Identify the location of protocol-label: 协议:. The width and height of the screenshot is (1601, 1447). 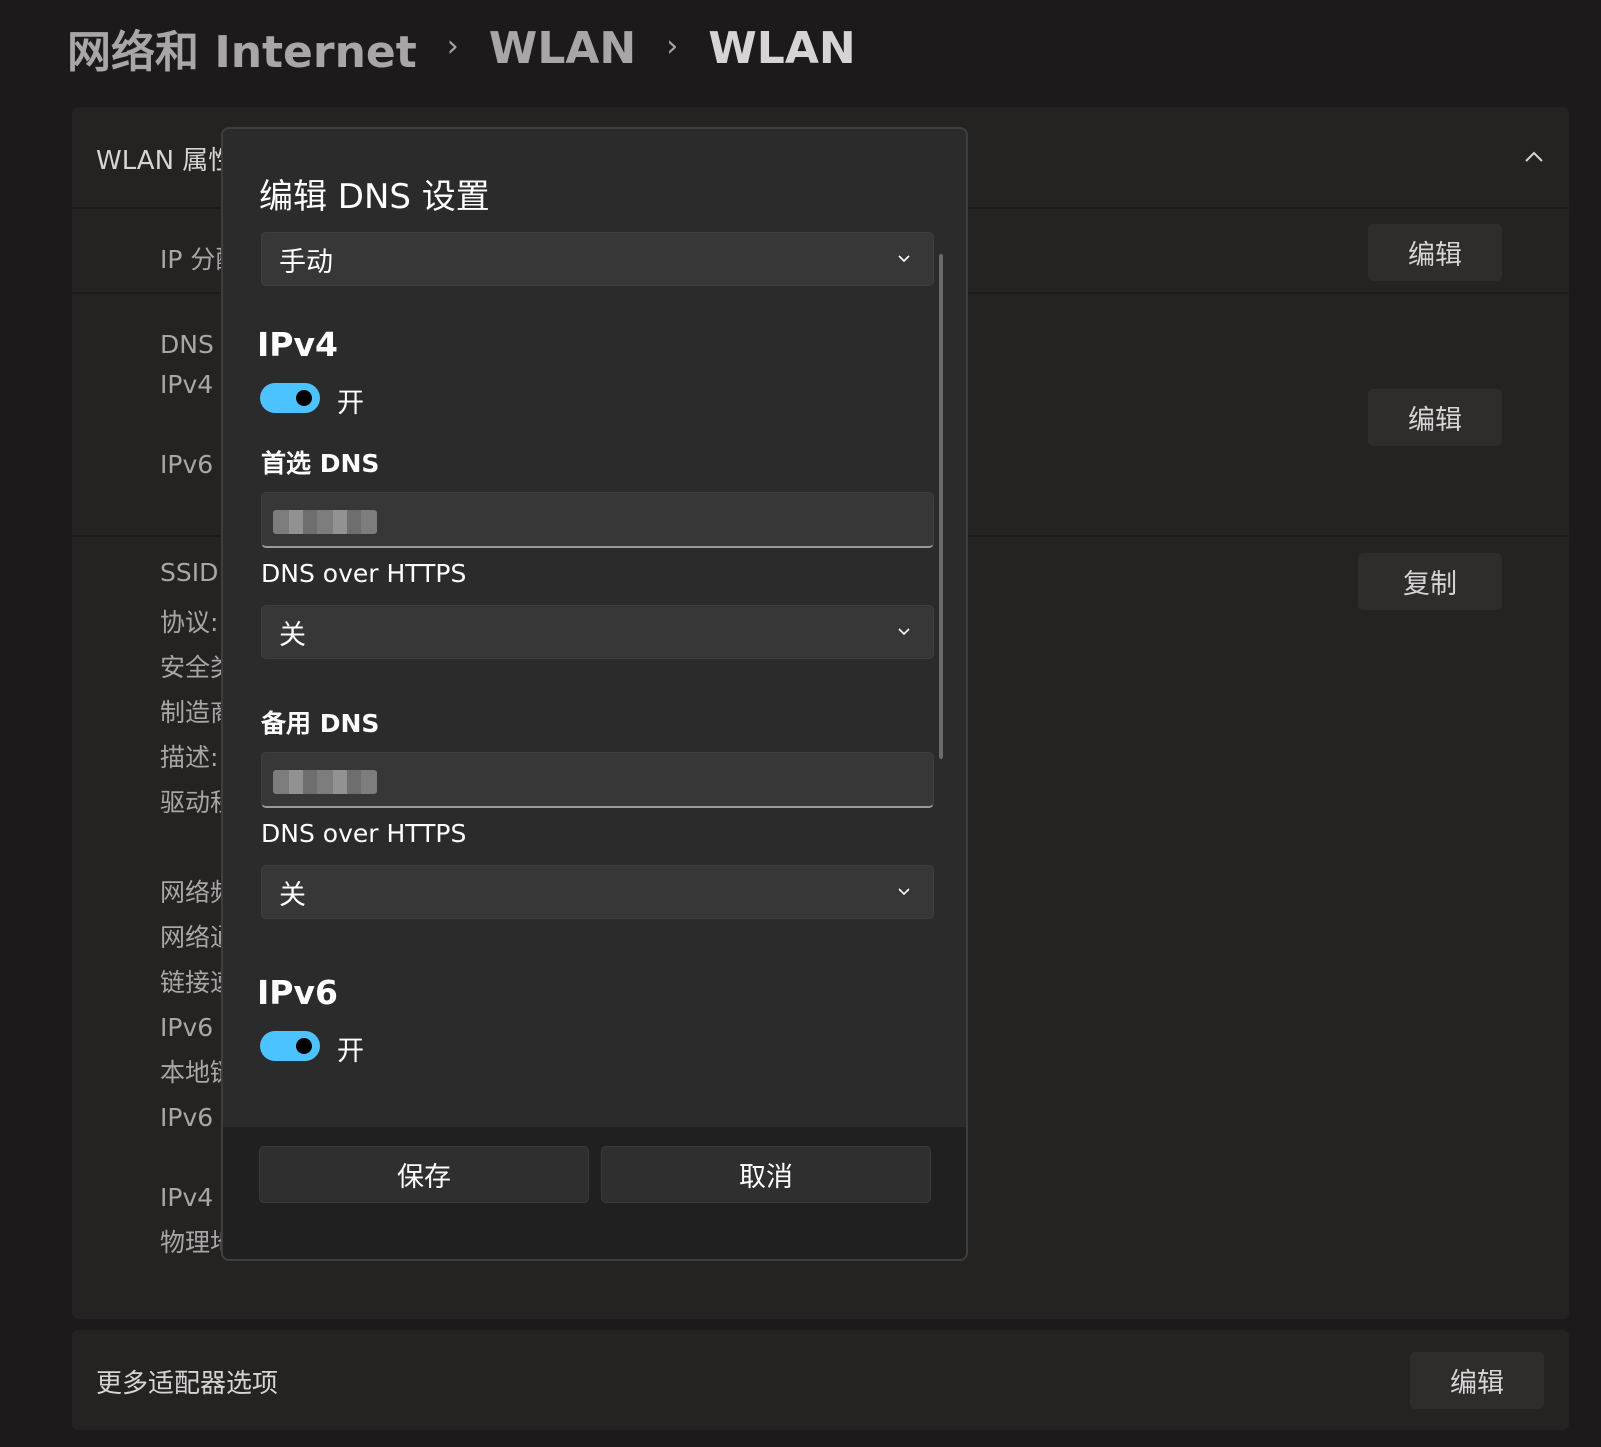
(189, 622).